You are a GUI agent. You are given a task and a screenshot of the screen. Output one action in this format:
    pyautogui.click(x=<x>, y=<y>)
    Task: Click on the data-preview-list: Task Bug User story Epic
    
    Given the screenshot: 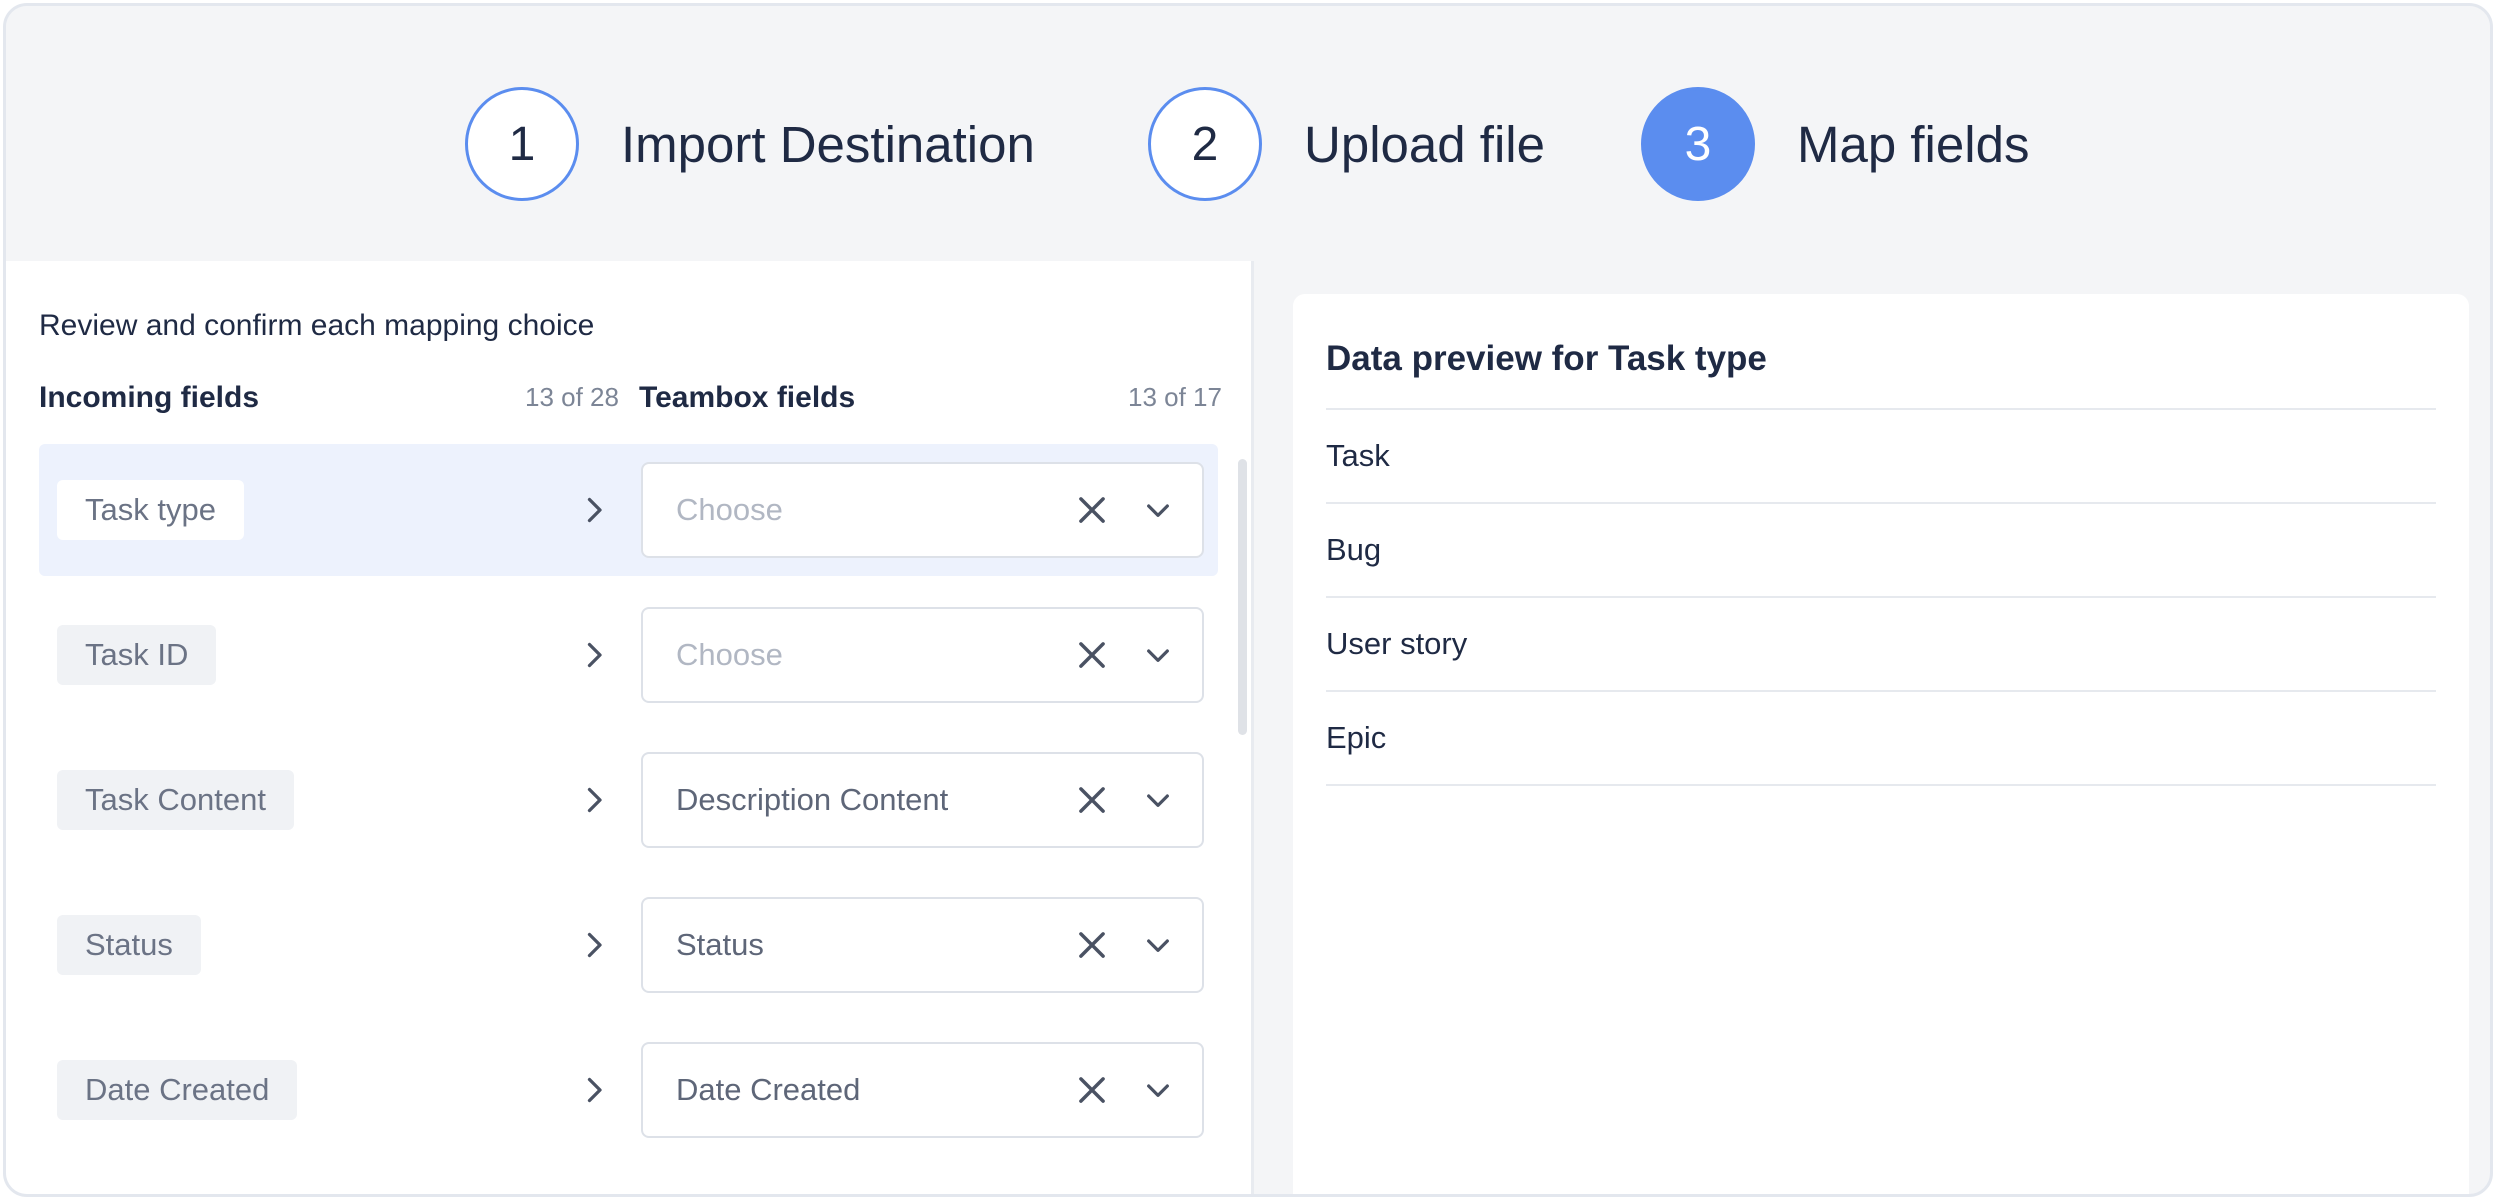 What is the action you would take?
    pyautogui.click(x=1881, y=597)
    